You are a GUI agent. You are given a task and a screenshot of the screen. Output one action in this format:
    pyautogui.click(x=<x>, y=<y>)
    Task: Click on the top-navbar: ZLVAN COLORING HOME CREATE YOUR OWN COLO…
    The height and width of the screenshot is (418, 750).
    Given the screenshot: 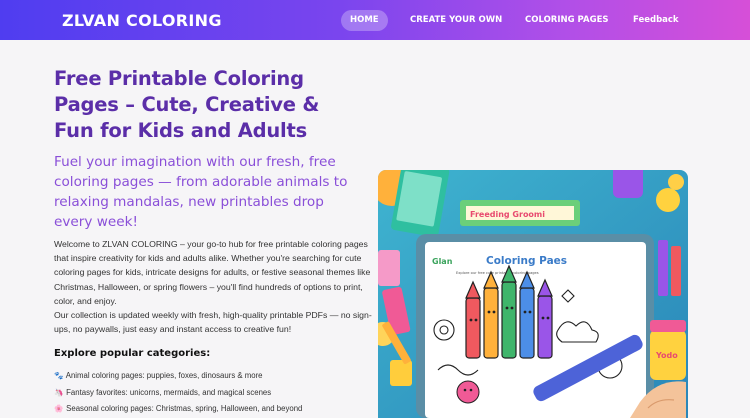 What is the action you would take?
    pyautogui.click(x=375, y=20)
    